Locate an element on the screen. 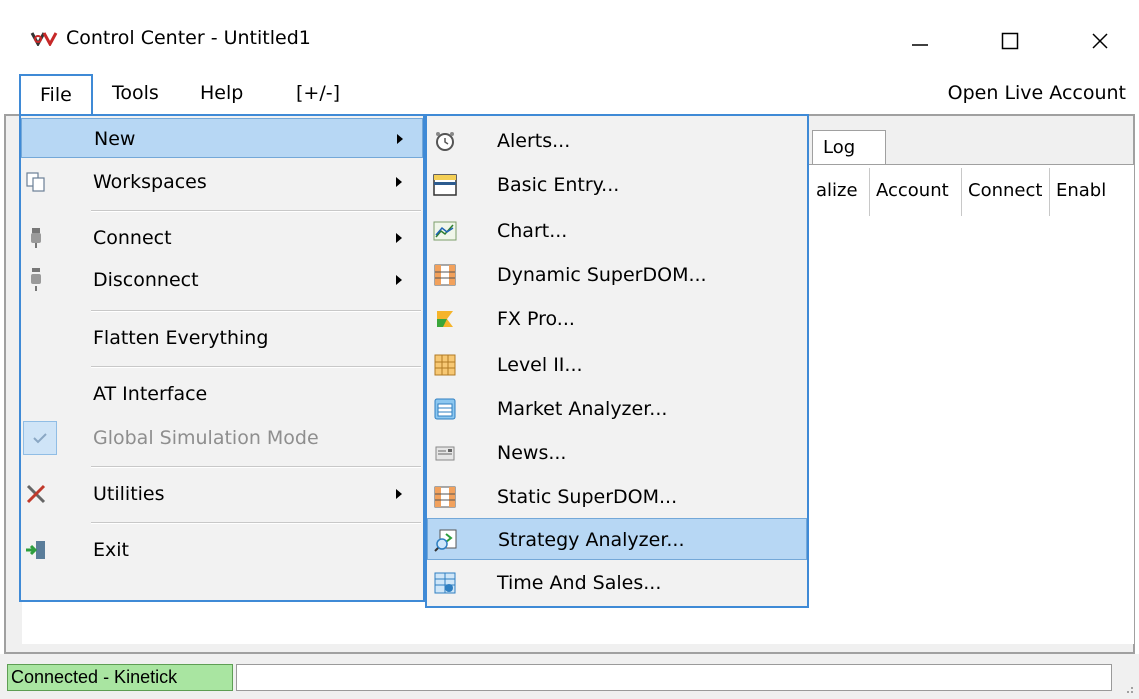  resize-grip-icon is located at coordinates (1128, 688).